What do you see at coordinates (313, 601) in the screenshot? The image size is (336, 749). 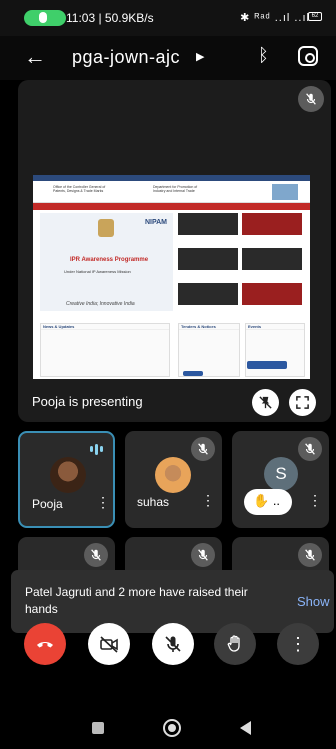 I see `show-button: Show` at bounding box center [313, 601].